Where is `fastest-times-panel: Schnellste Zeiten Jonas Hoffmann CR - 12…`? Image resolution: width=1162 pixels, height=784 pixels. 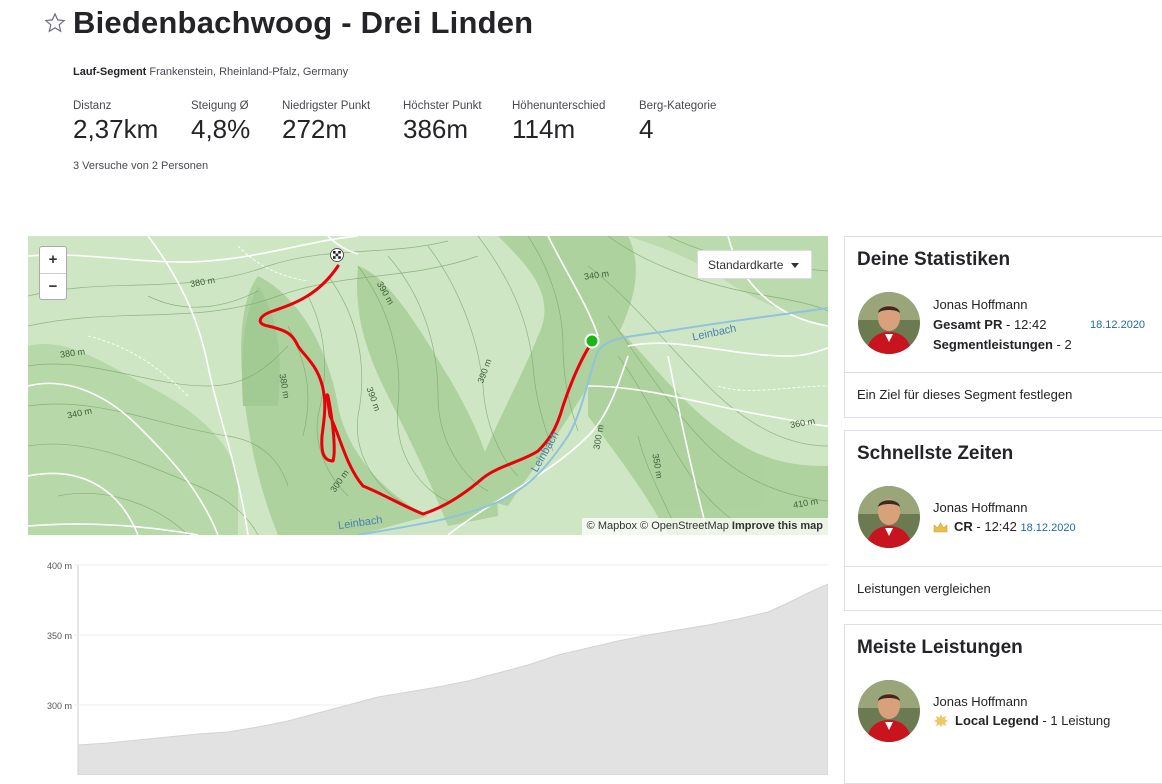 fastest-times-panel: Schnellste Zeiten Jonas Hoffmann CR - 12… is located at coordinates (1003, 520).